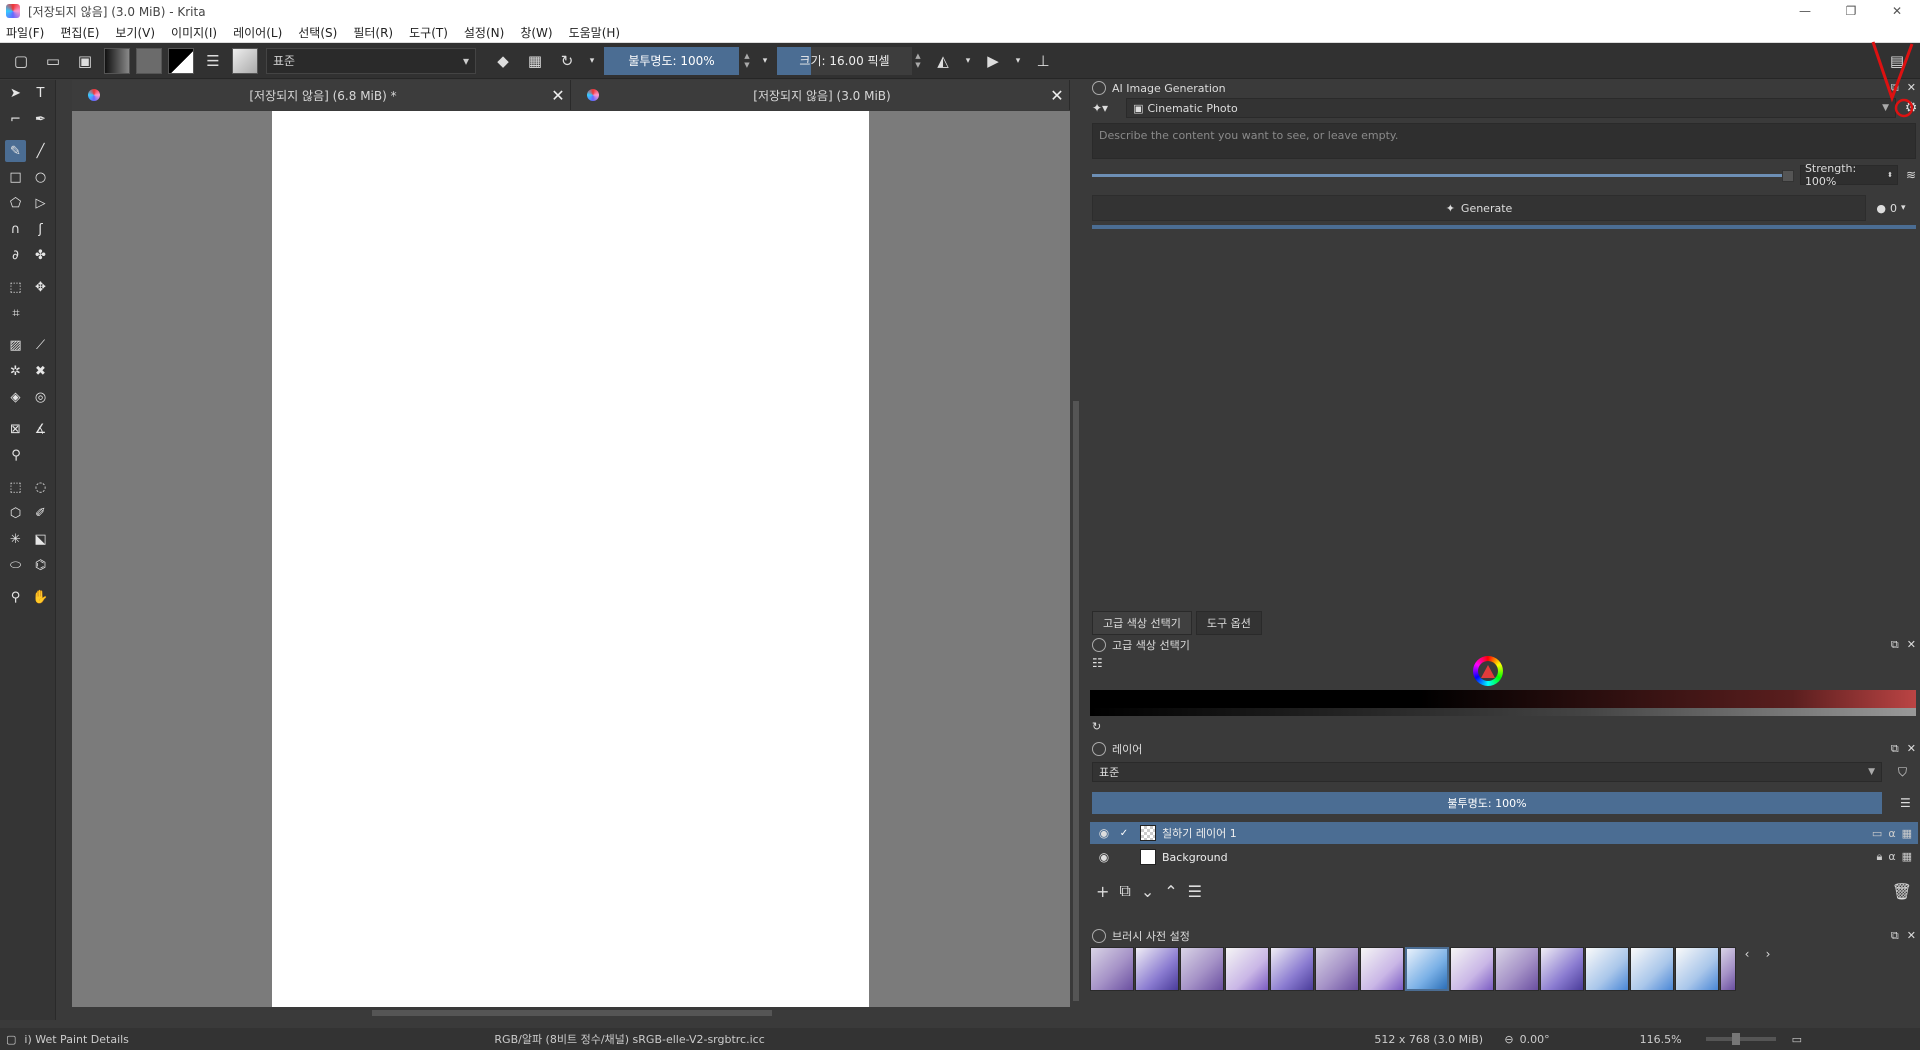 The width and height of the screenshot is (1920, 1050). Describe the element at coordinates (40, 565) in the screenshot. I see `magnetic-select-icon: ⌬` at that location.